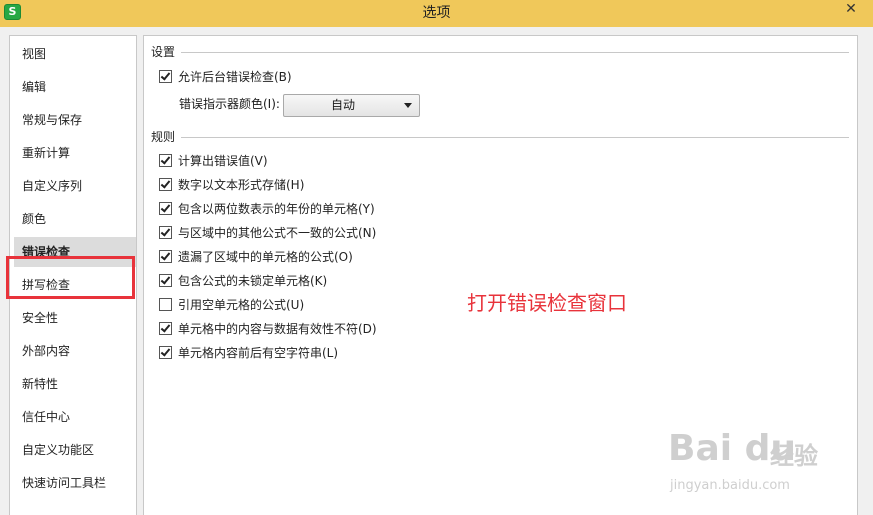 The image size is (873, 515). What do you see at coordinates (342, 105) in the screenshot?
I see `indicator-color-value: 自动` at bounding box center [342, 105].